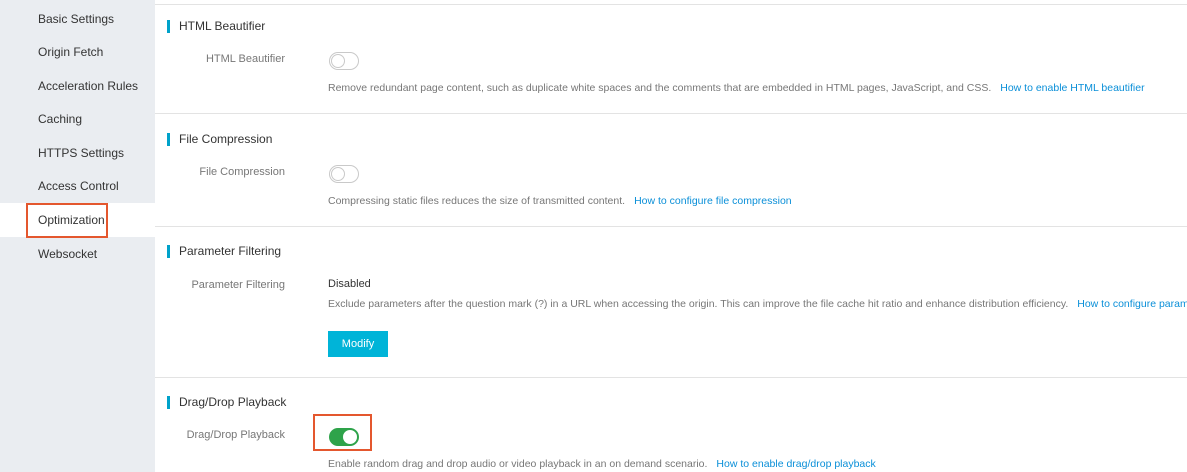 The image size is (1187, 472). What do you see at coordinates (77, 186) in the screenshot?
I see `sidebar-item-access-control: Access Control` at bounding box center [77, 186].